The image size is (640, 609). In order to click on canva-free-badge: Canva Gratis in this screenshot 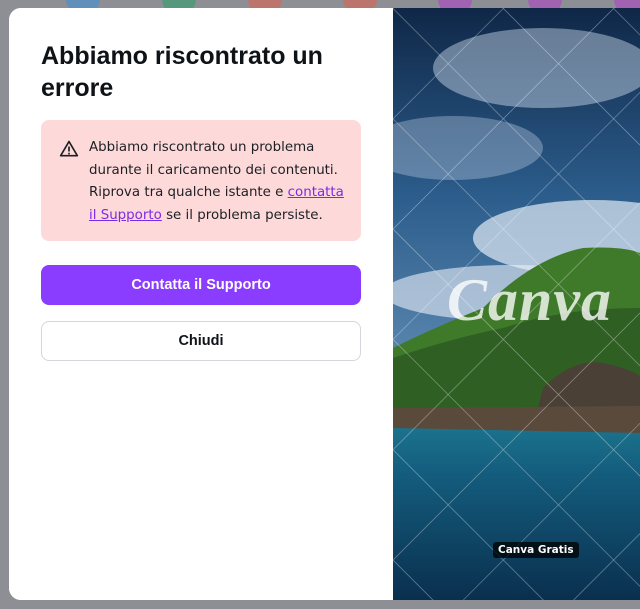, I will do `click(536, 550)`.